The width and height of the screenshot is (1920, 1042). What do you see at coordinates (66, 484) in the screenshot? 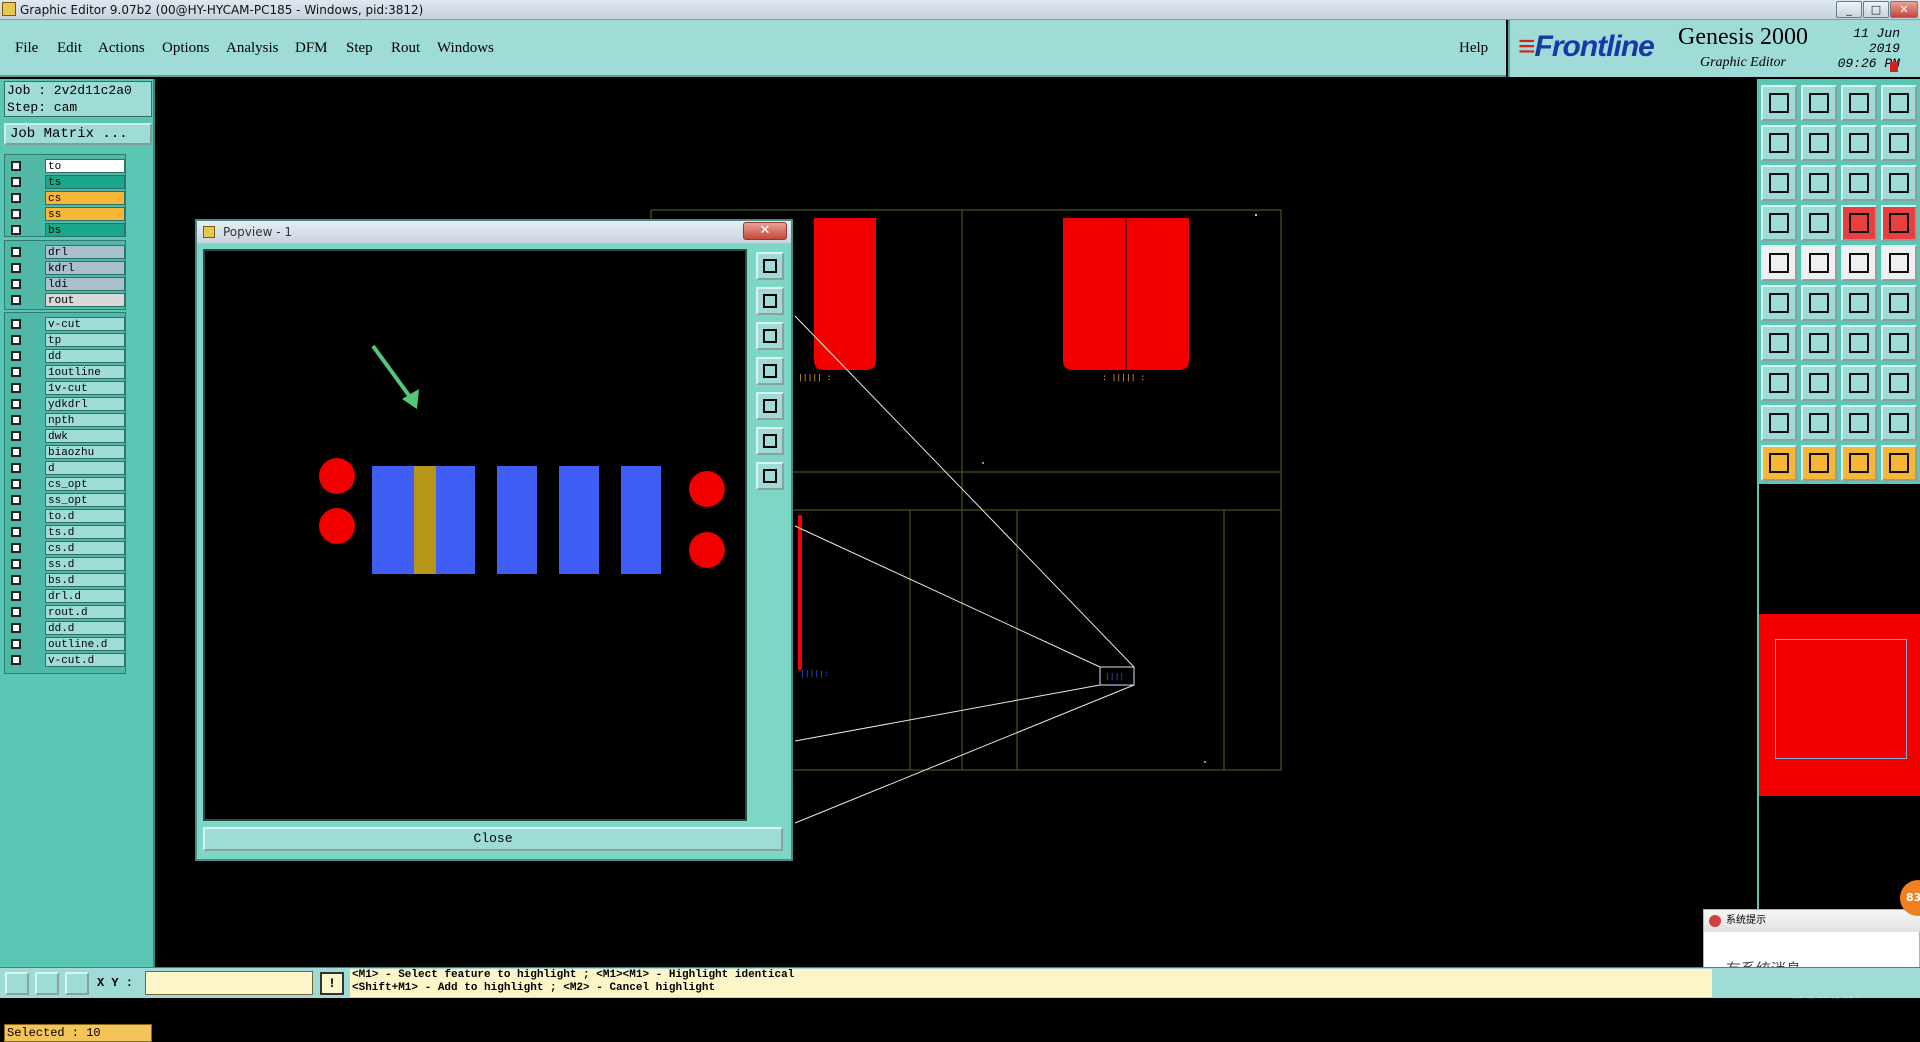
I see `layer-row: cs_opt` at bounding box center [66, 484].